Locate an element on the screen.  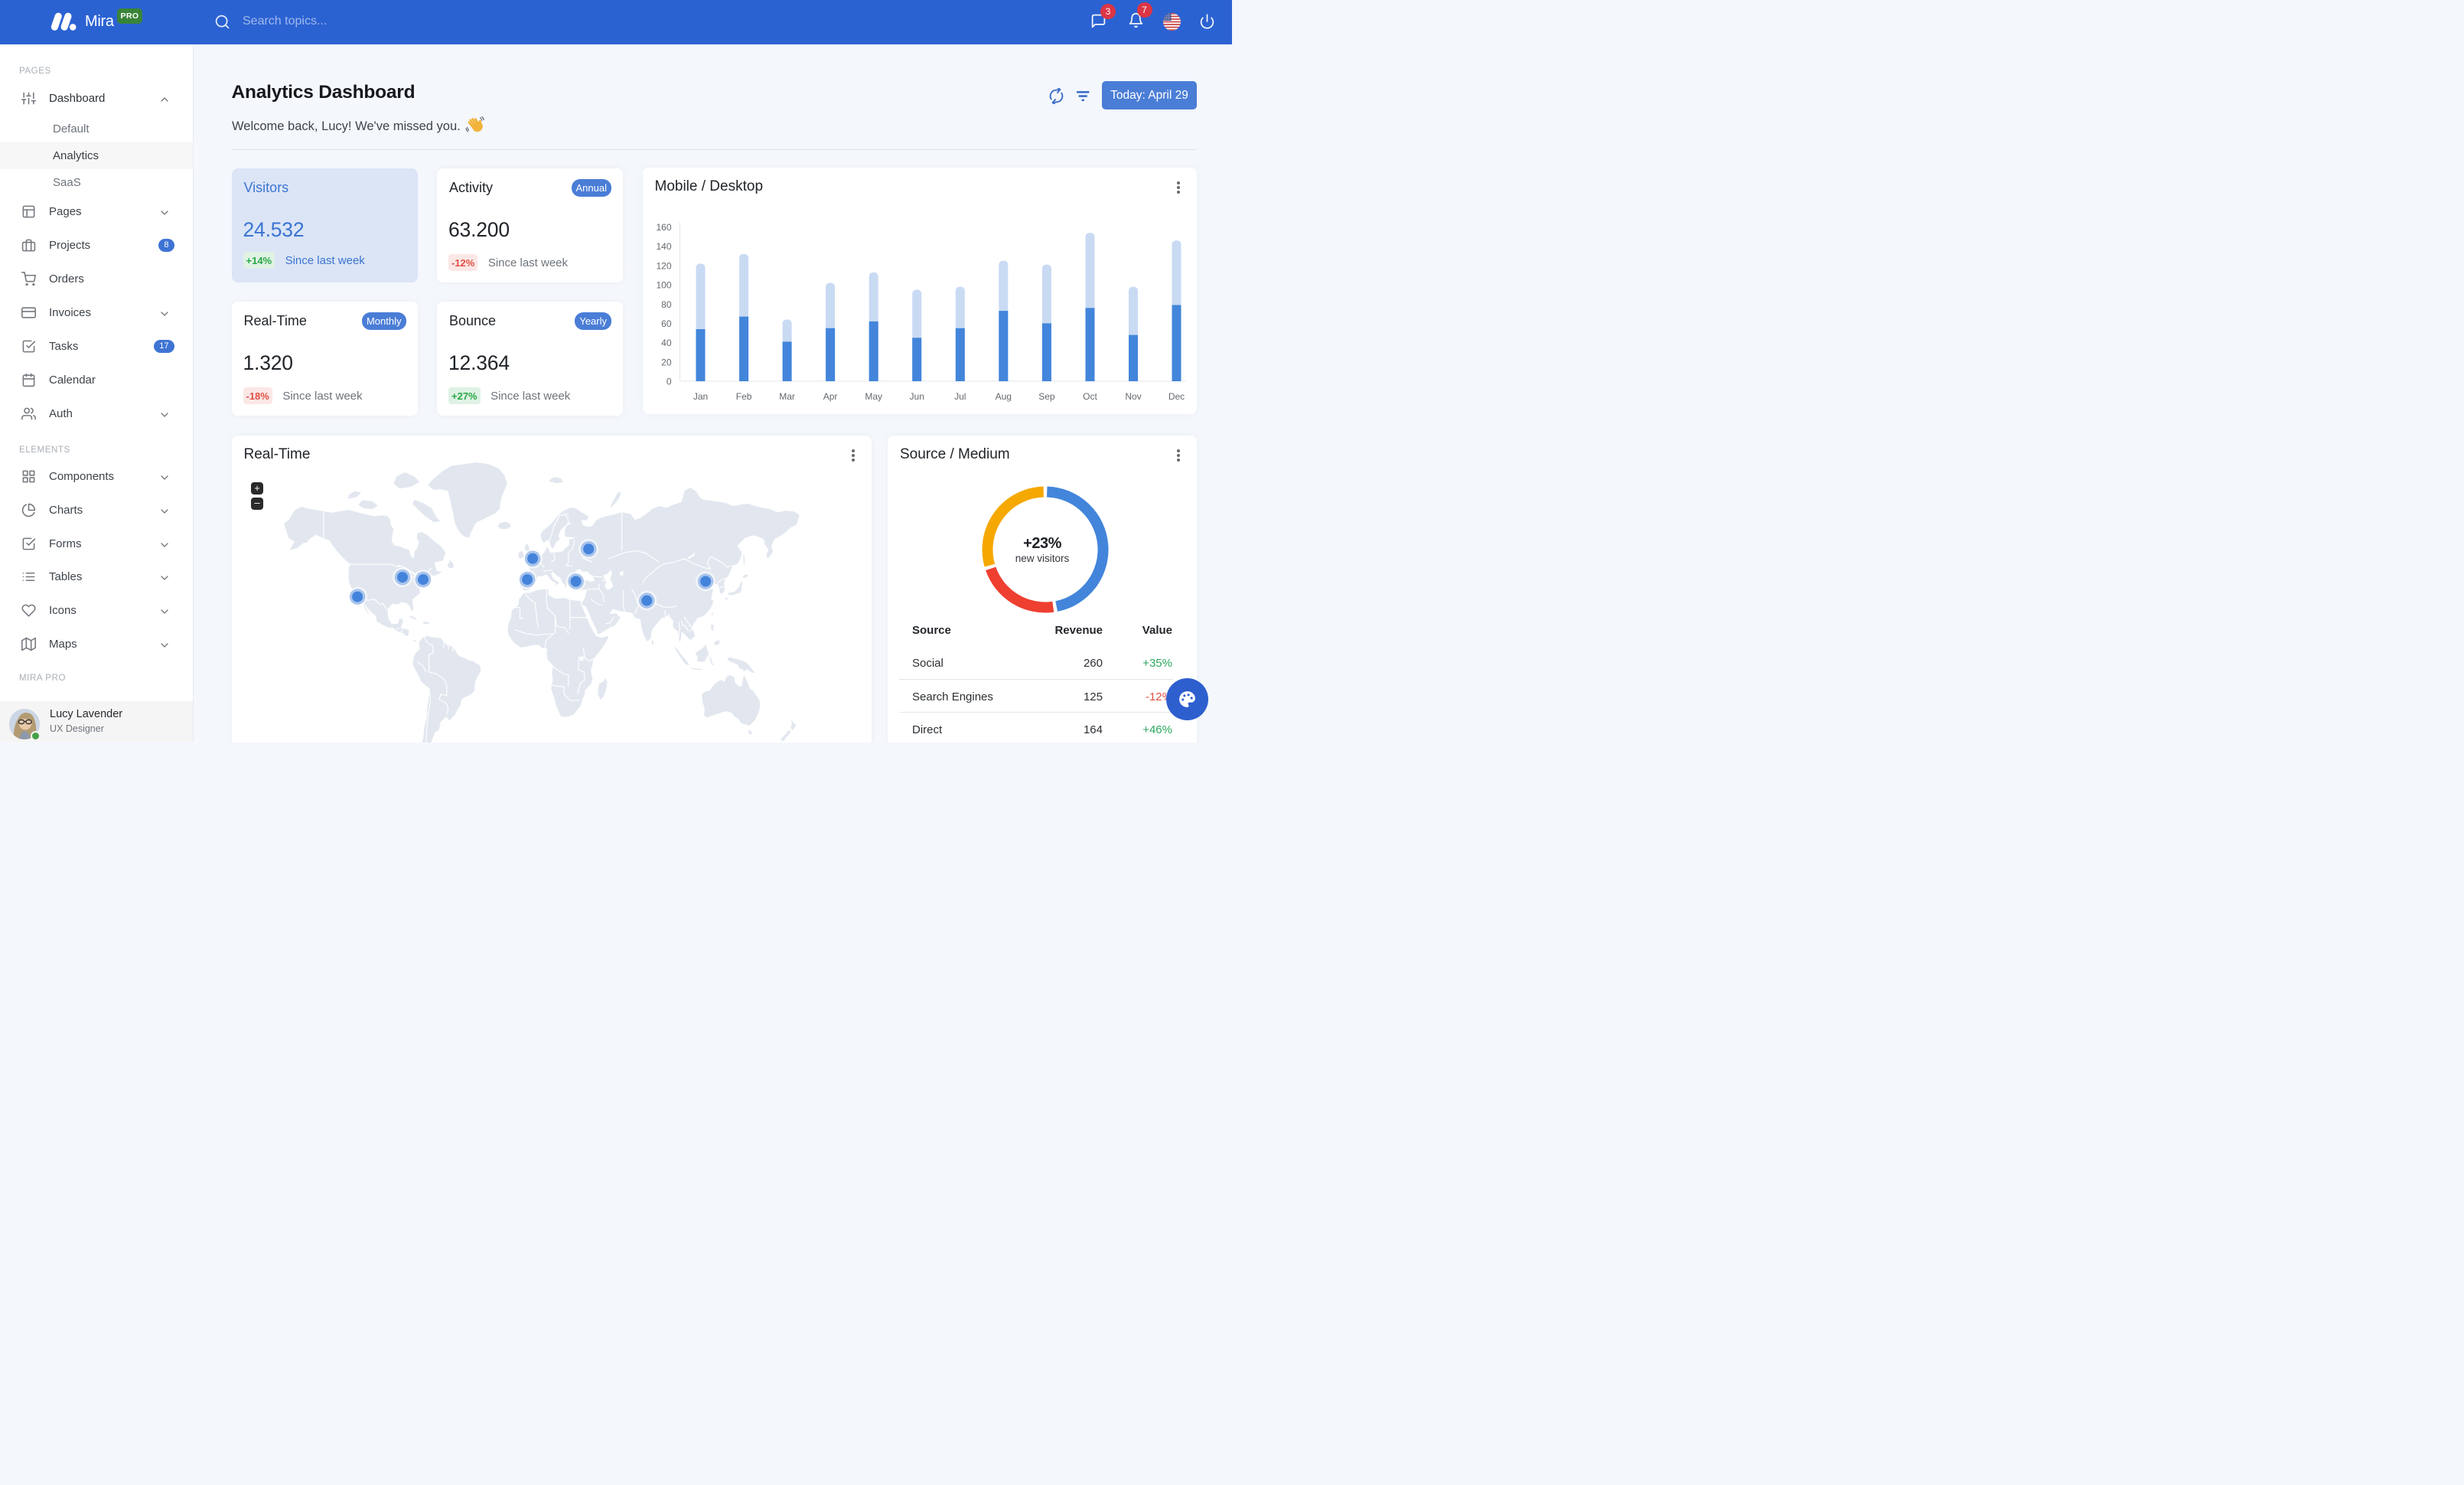
svg-text: 160 is located at coordinates (663, 227).